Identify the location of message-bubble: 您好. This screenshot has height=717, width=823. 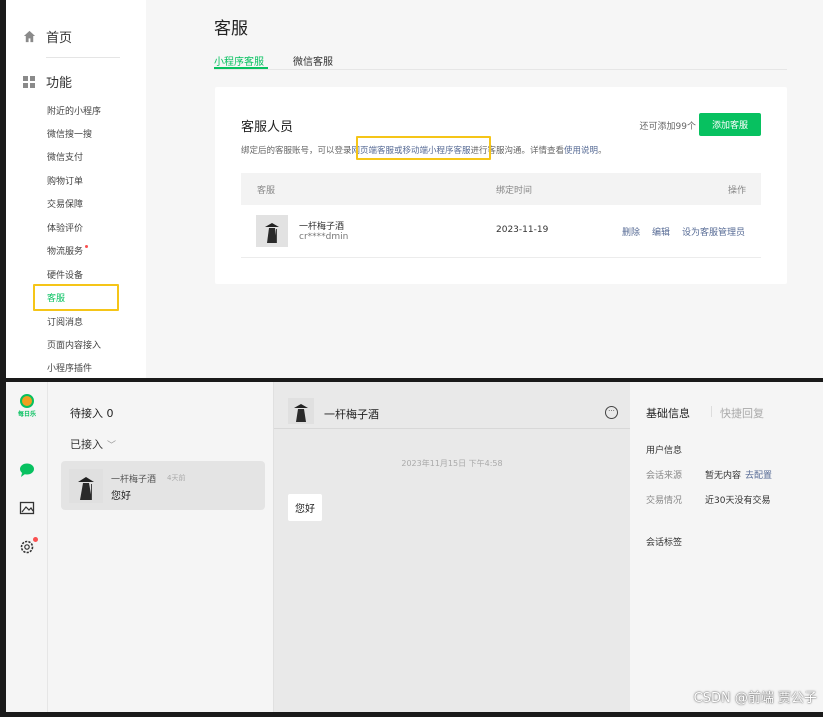
(305, 507).